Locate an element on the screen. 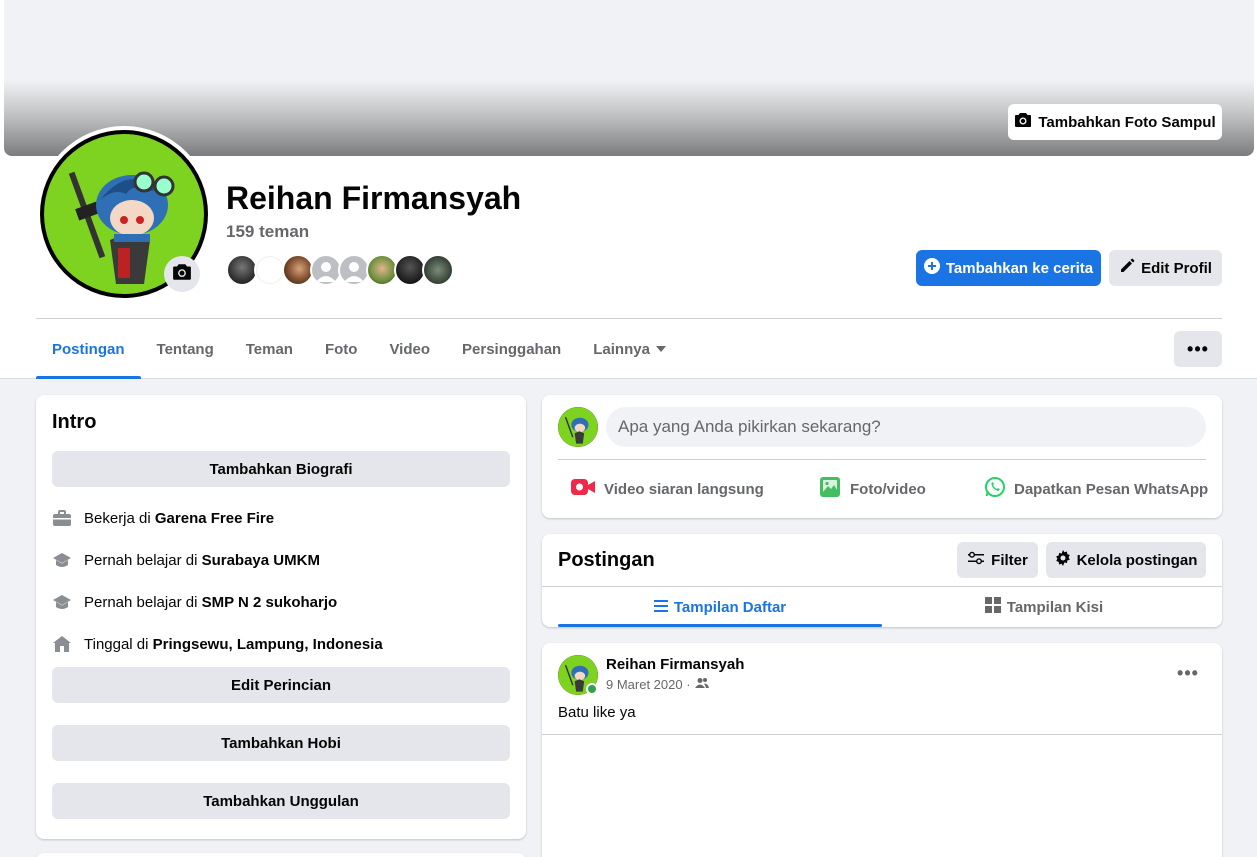  tab-list-view: Tampilan Daftar is located at coordinates (720, 607).